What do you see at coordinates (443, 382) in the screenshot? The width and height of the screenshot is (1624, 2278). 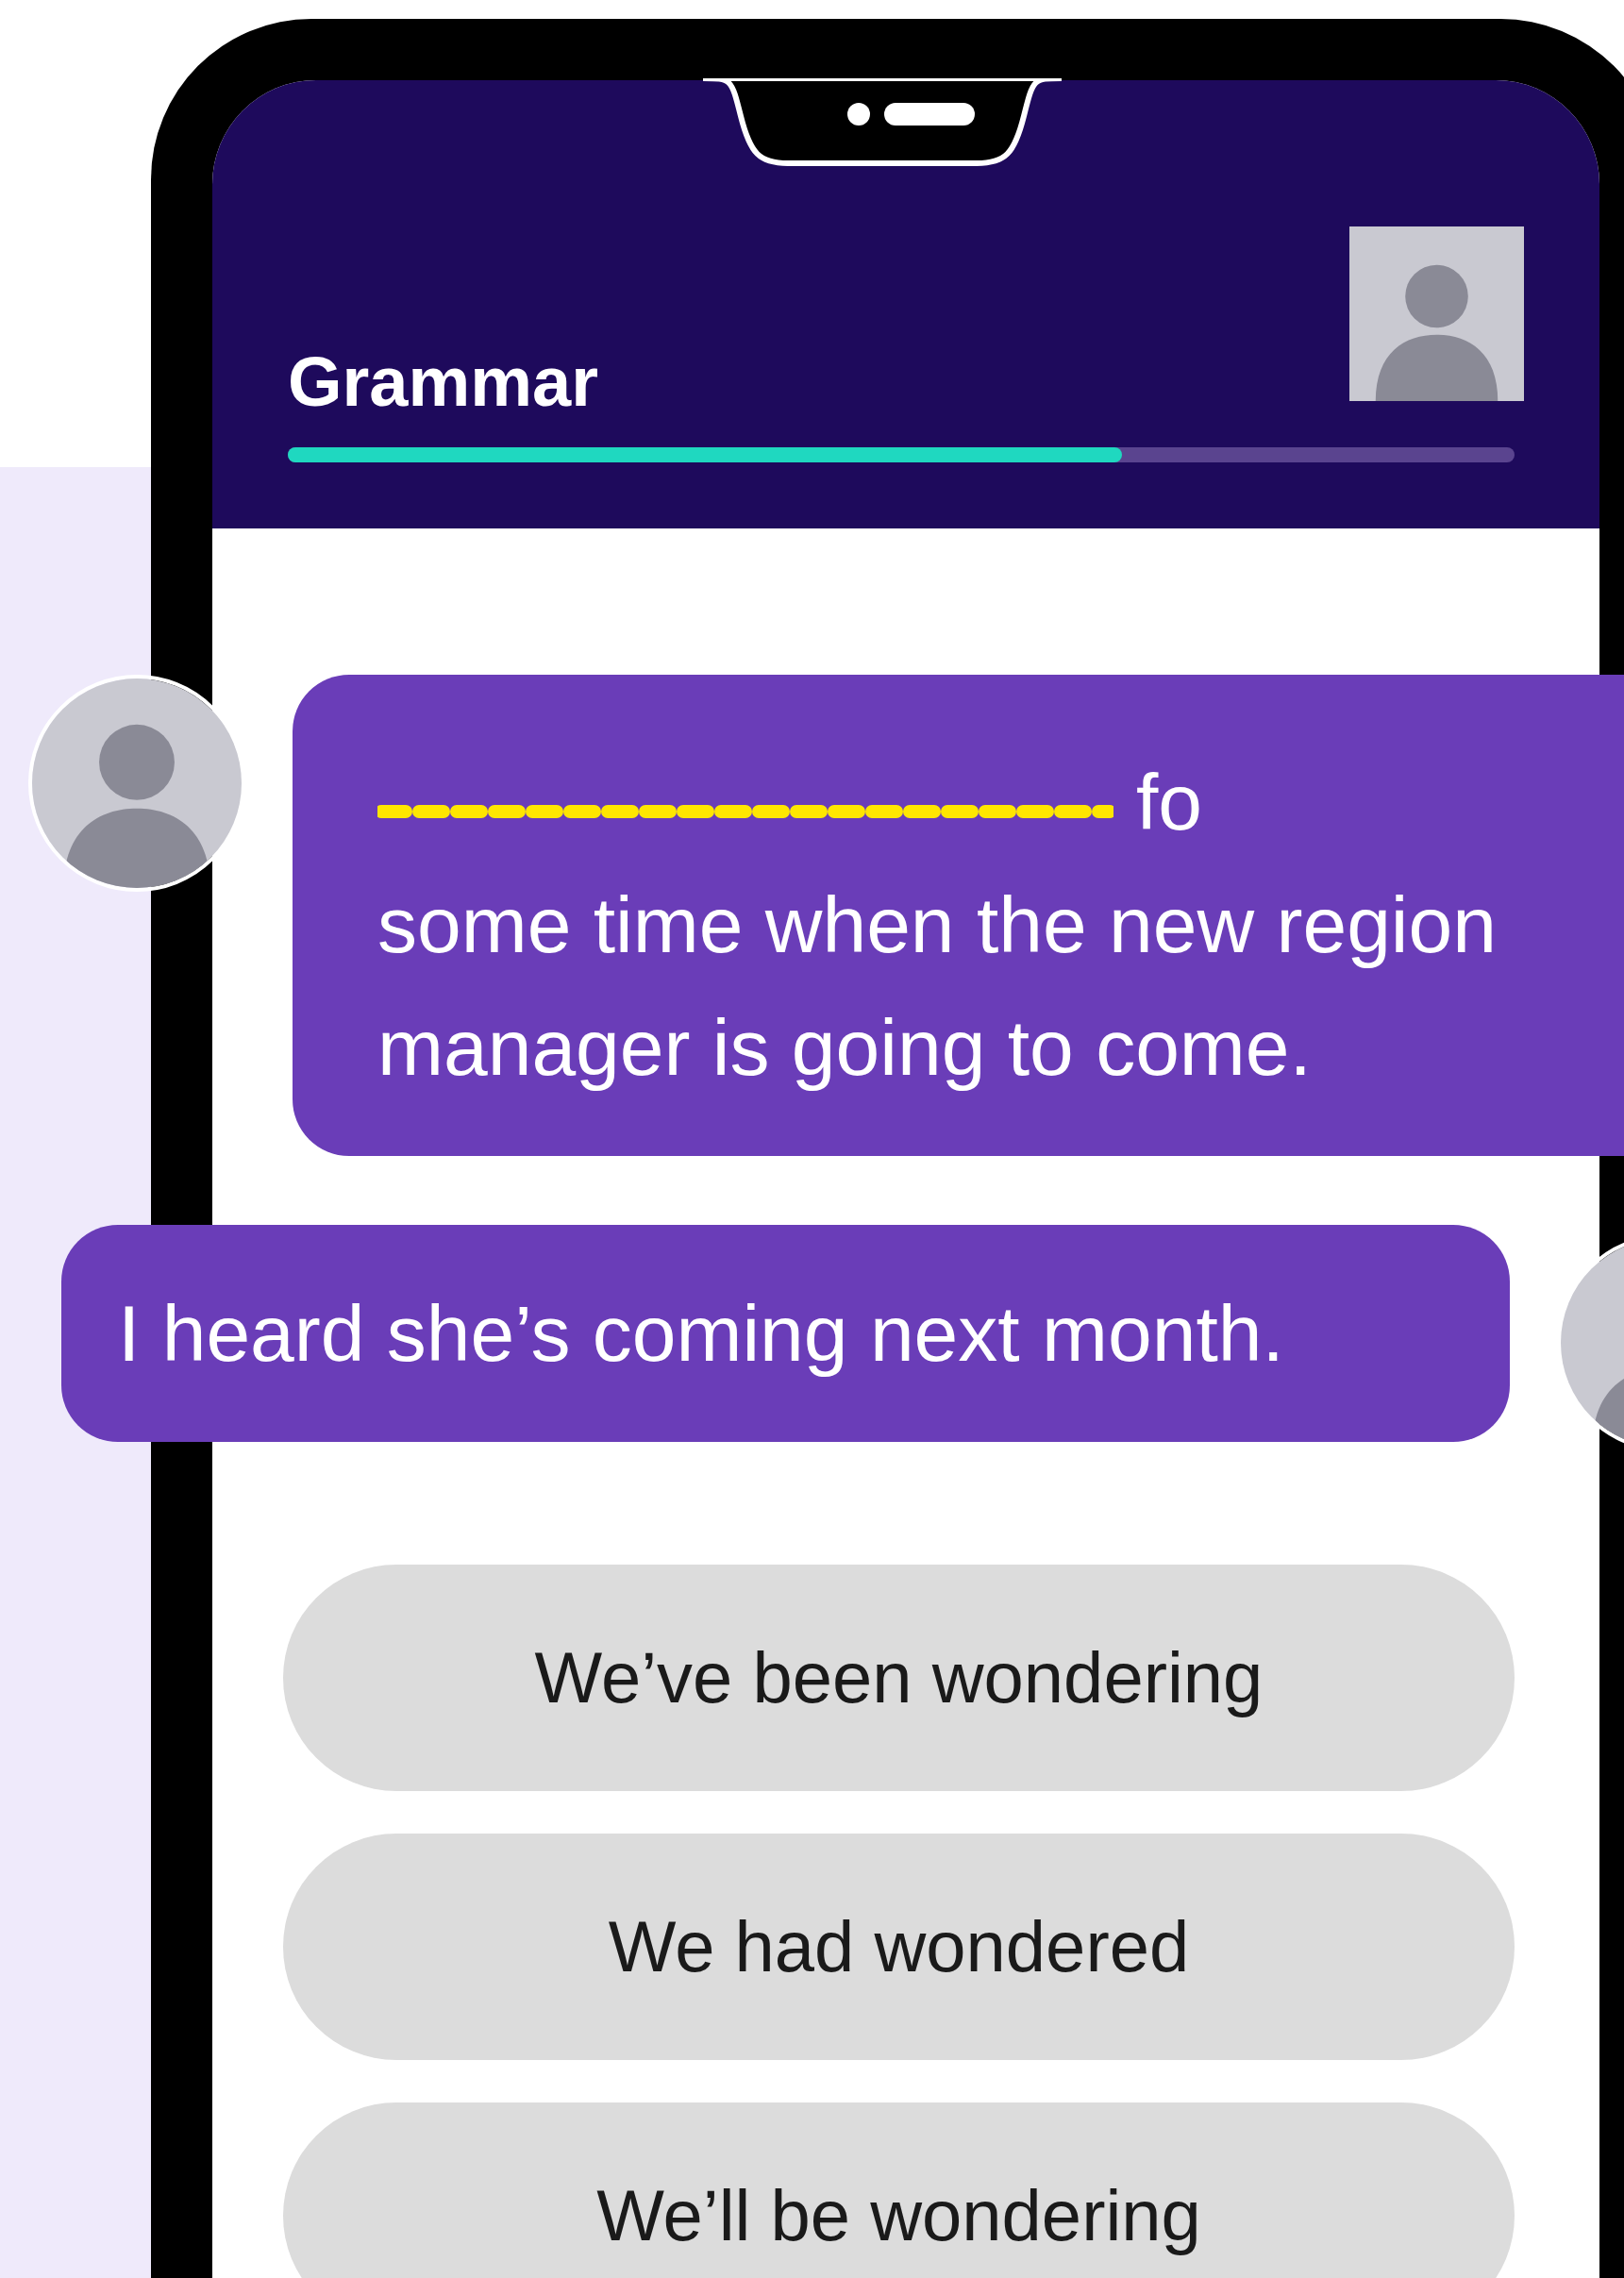 I see `lesson-title: Grammar` at bounding box center [443, 382].